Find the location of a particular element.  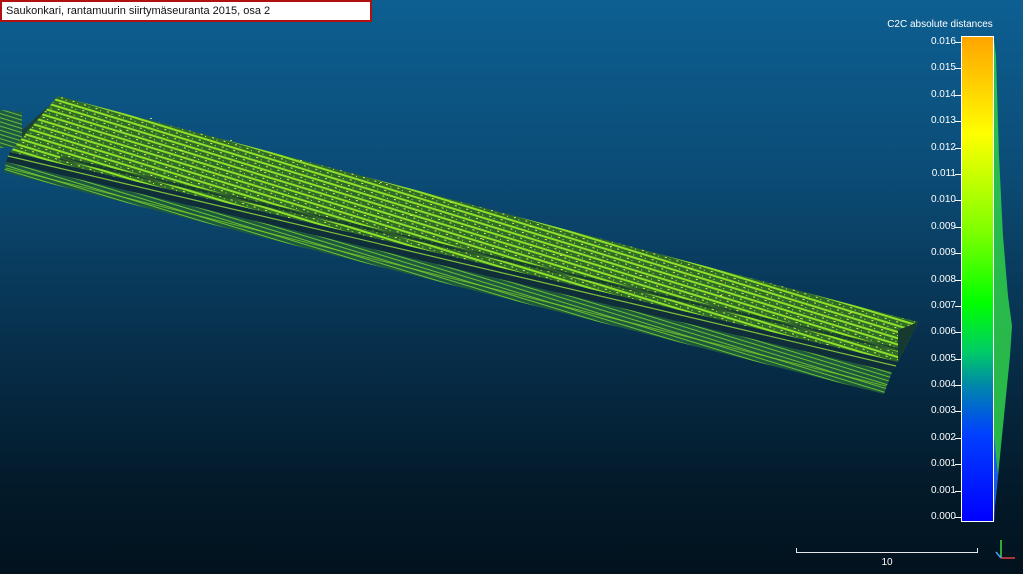

scalar-field-label: 0.012 is located at coordinates (943, 147).